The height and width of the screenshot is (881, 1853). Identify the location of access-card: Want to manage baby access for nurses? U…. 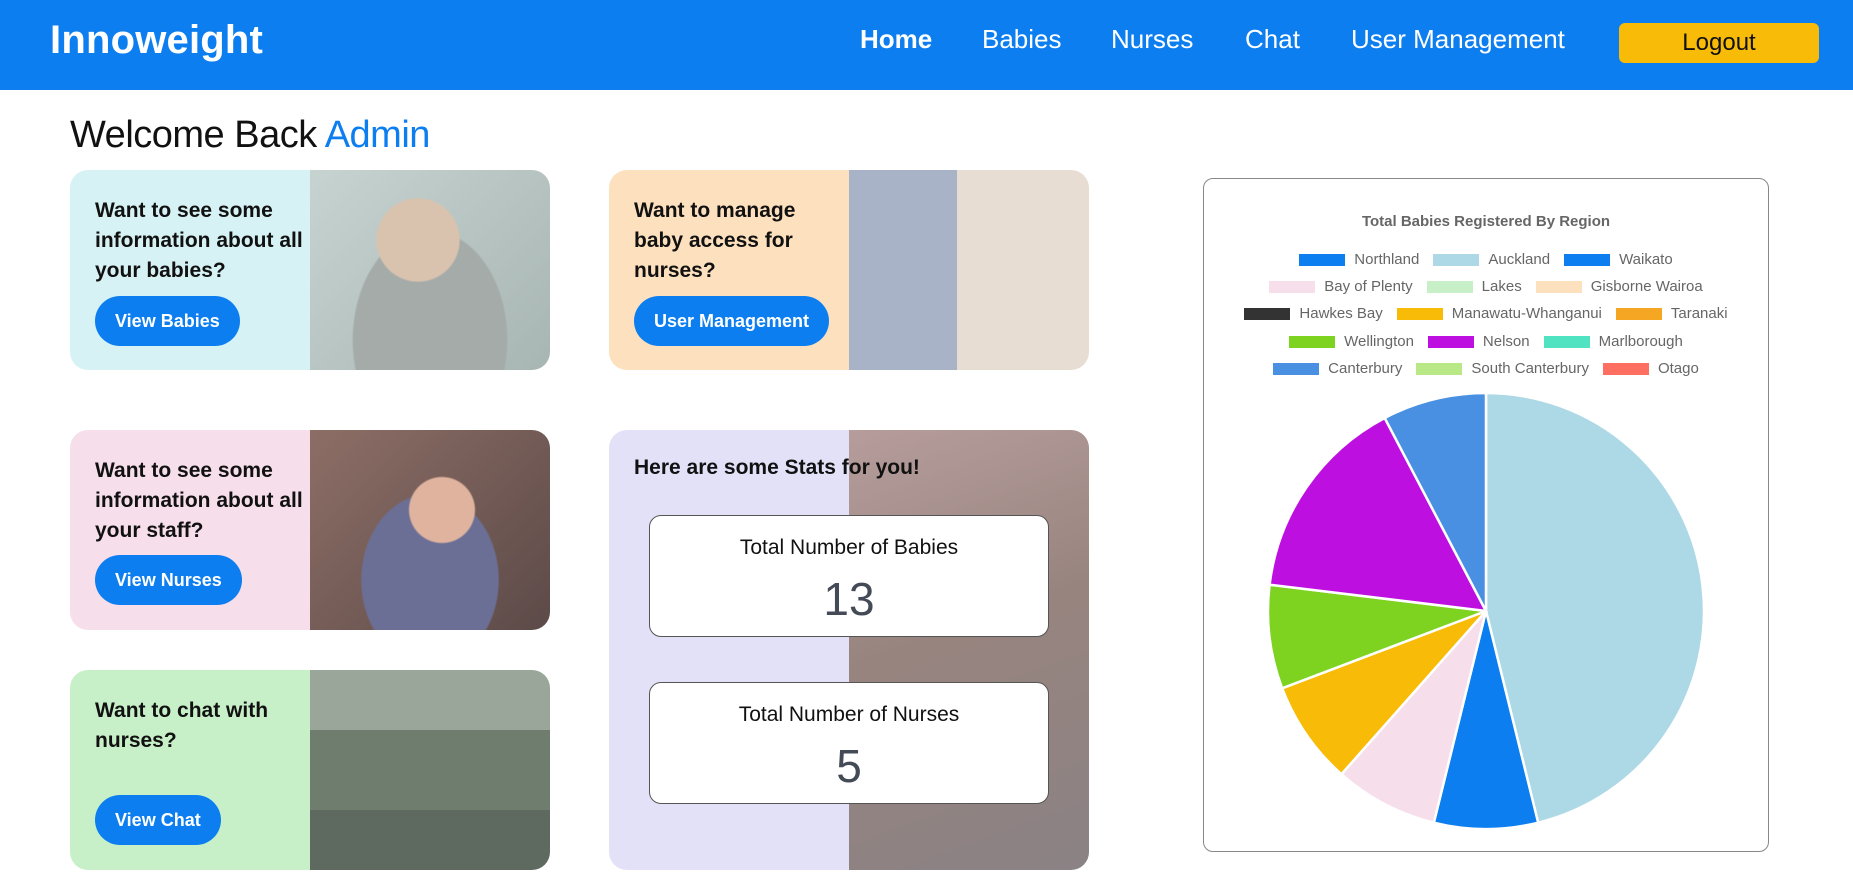
(849, 270).